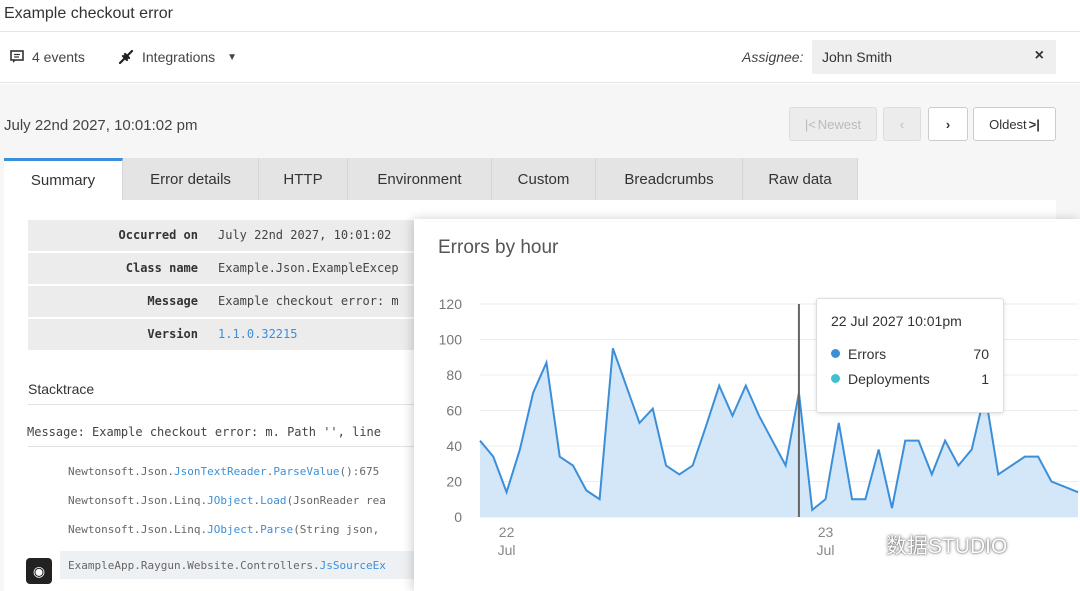 Image resolution: width=1080 pixels, height=591 pixels. What do you see at coordinates (454, 482) in the screenshot?
I see `y-tick-label: 20` at bounding box center [454, 482].